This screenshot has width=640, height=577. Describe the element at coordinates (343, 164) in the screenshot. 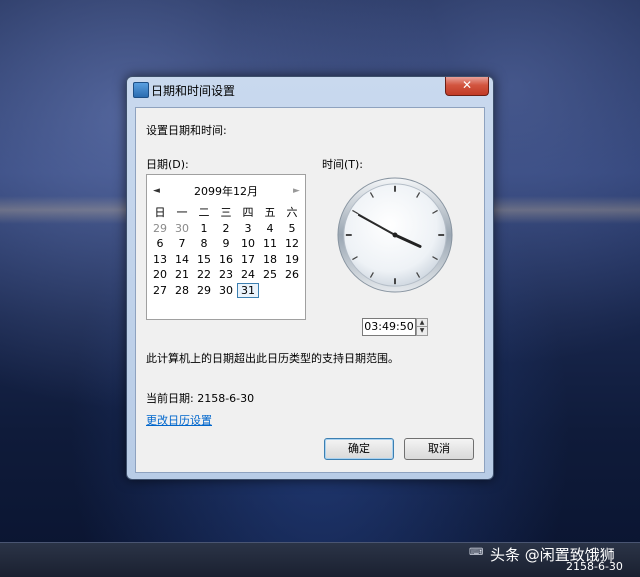

I see `time-label: 时间(T):` at that location.